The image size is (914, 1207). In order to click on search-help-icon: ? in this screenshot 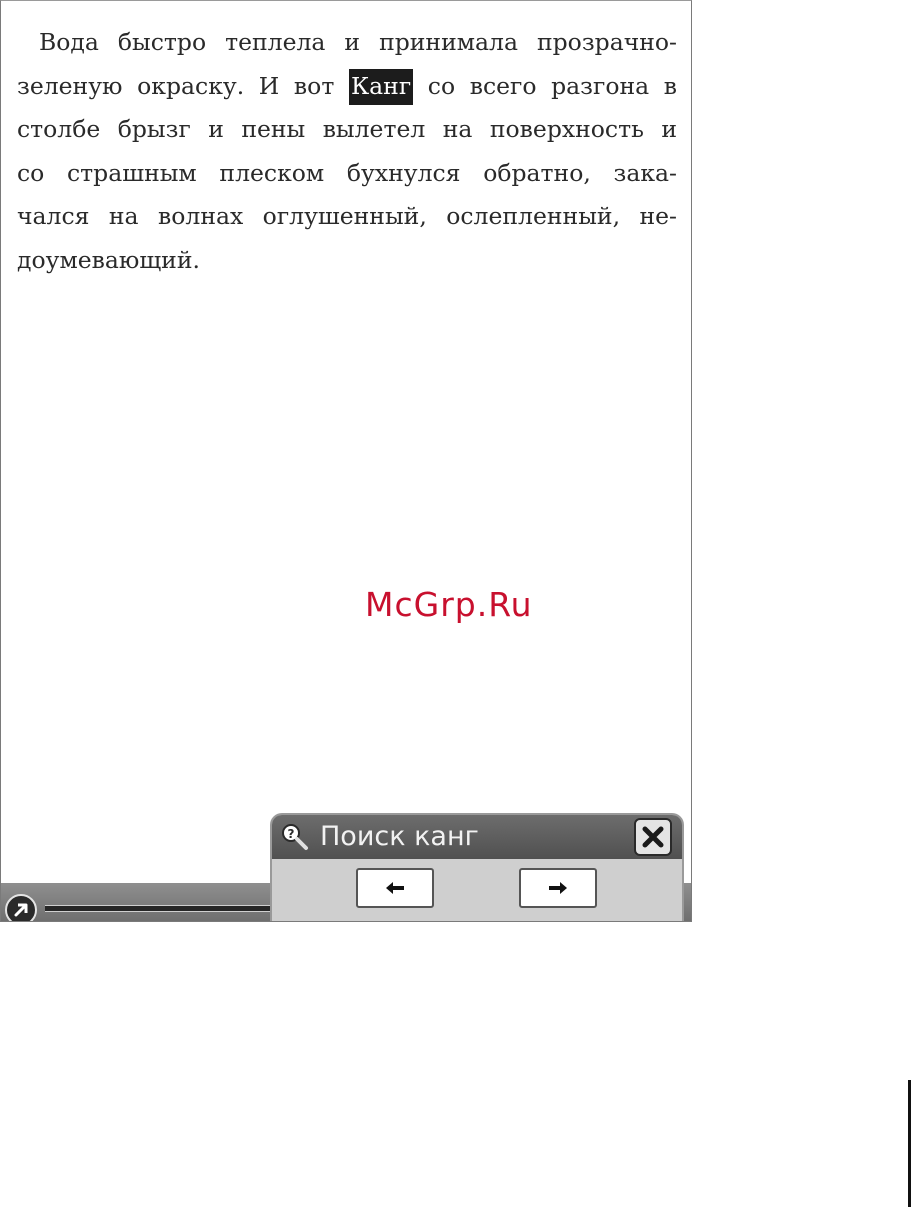, I will do `click(295, 837)`.